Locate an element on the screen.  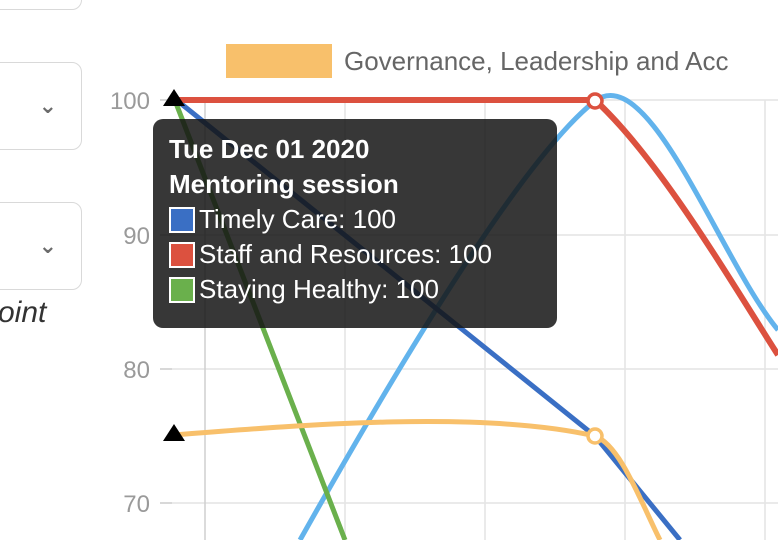
tooltip-row: Timely Care: 100 is located at coordinates (355, 219).